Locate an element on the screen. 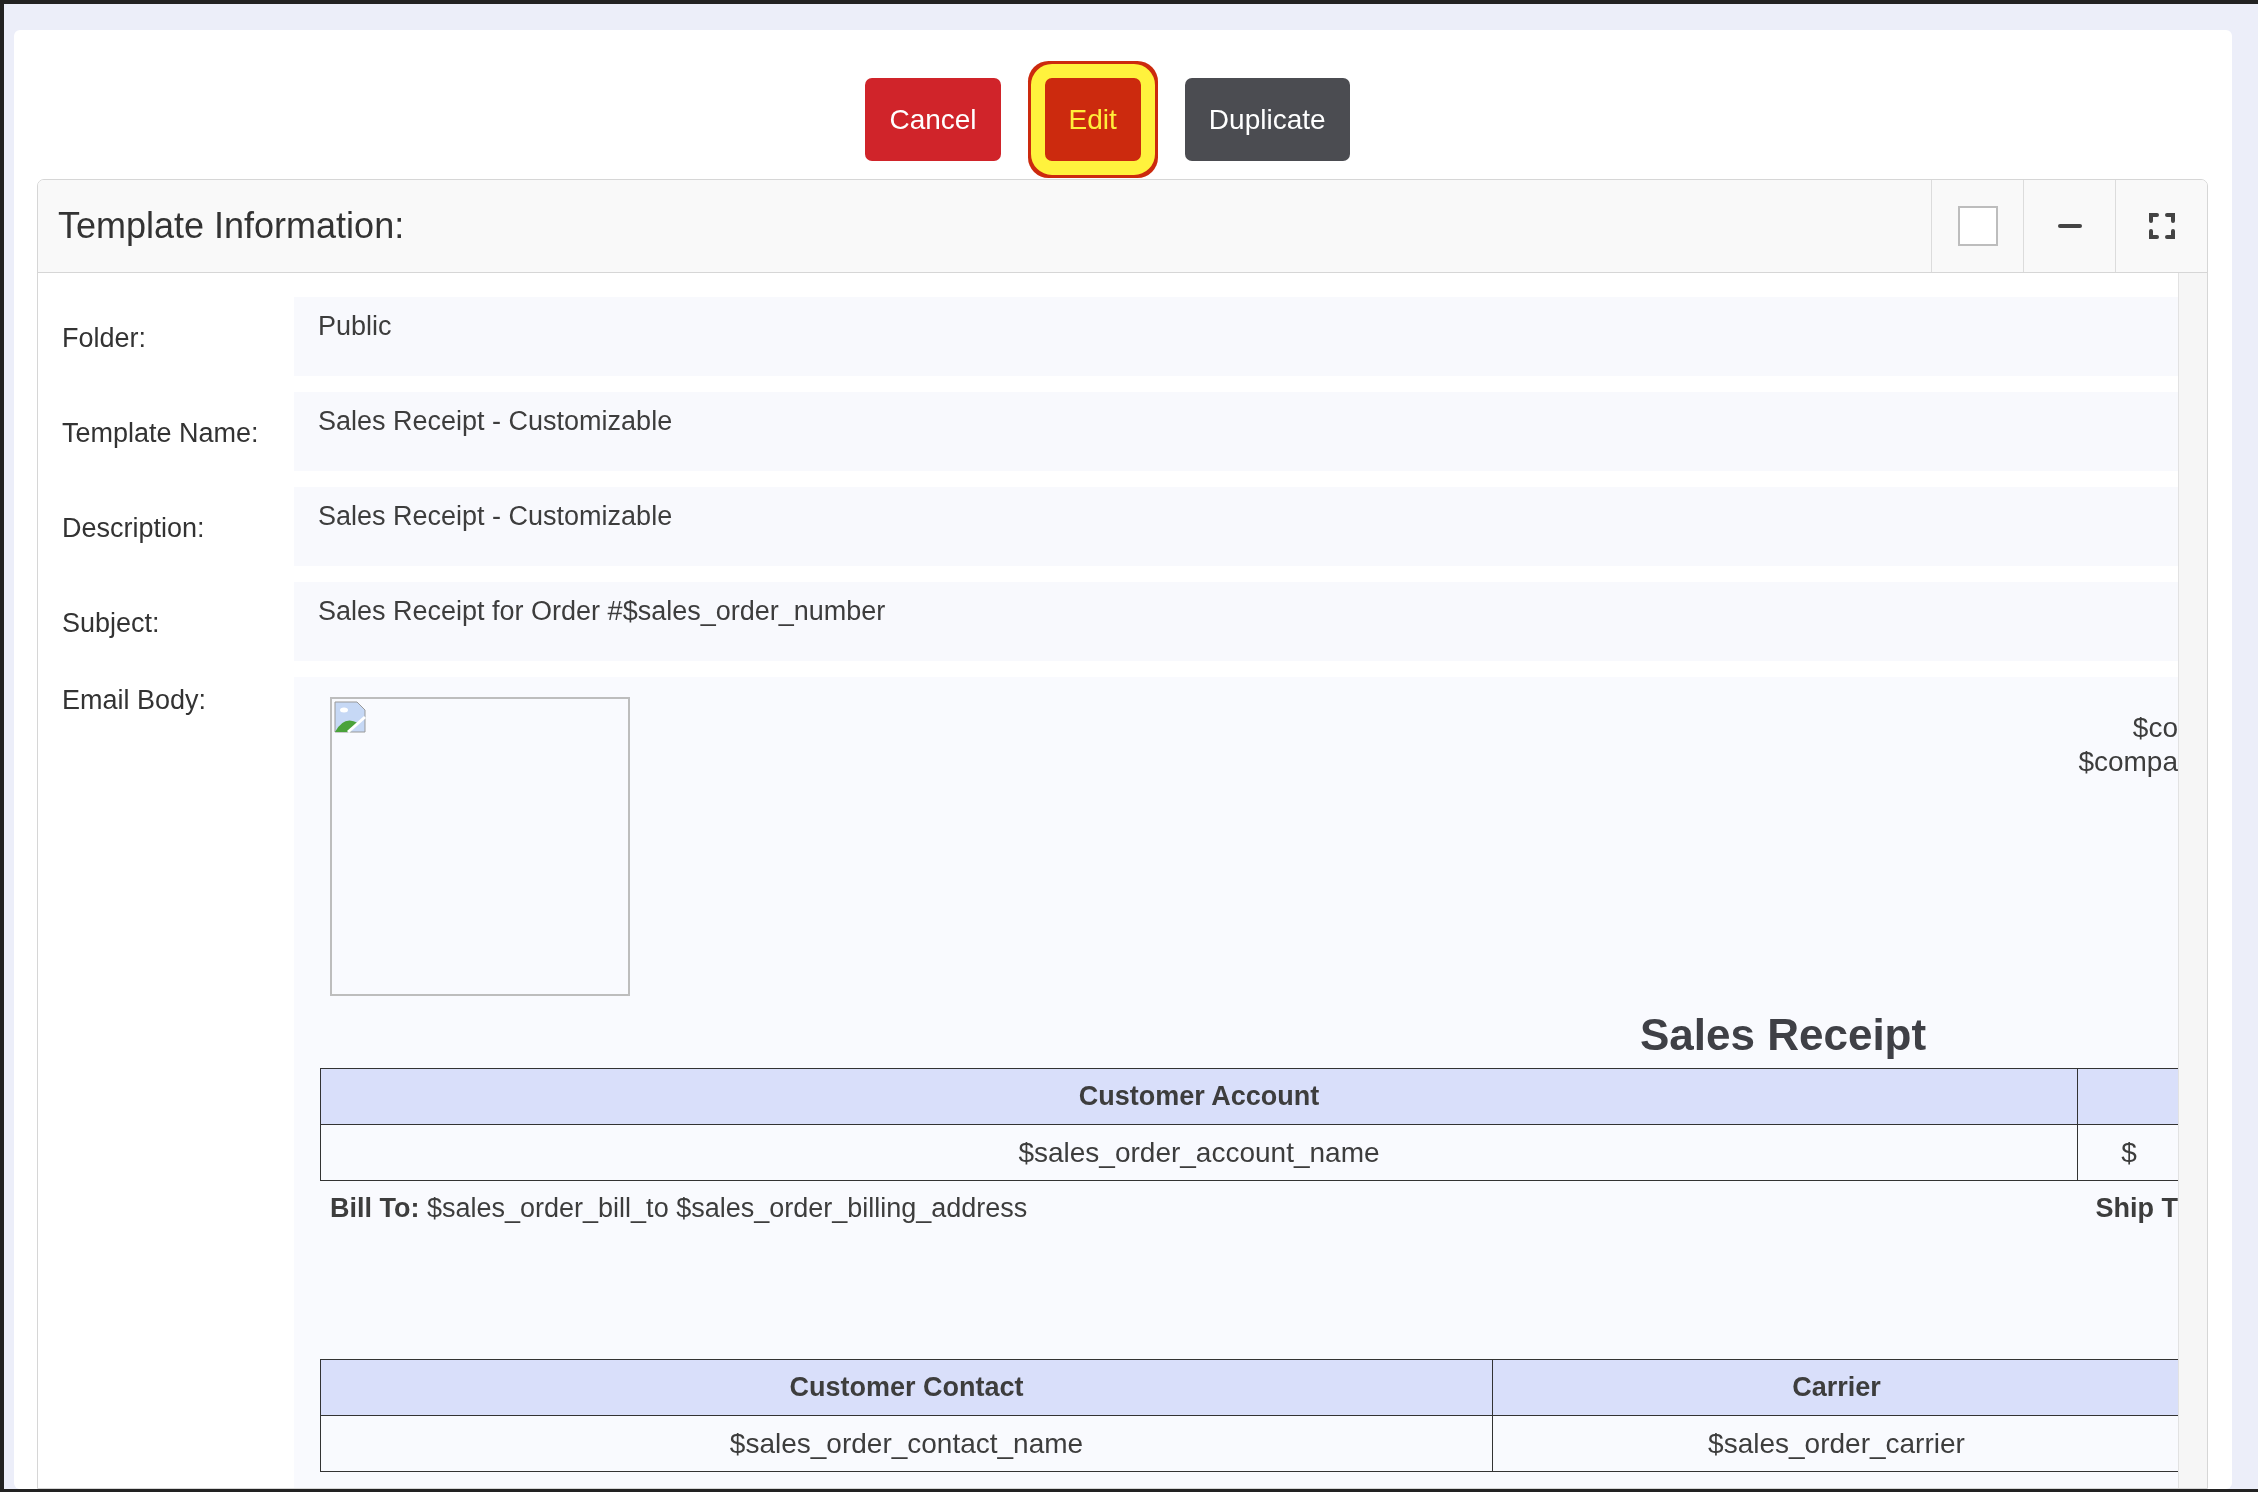  panel-title: Template Information: is located at coordinates (231, 226).